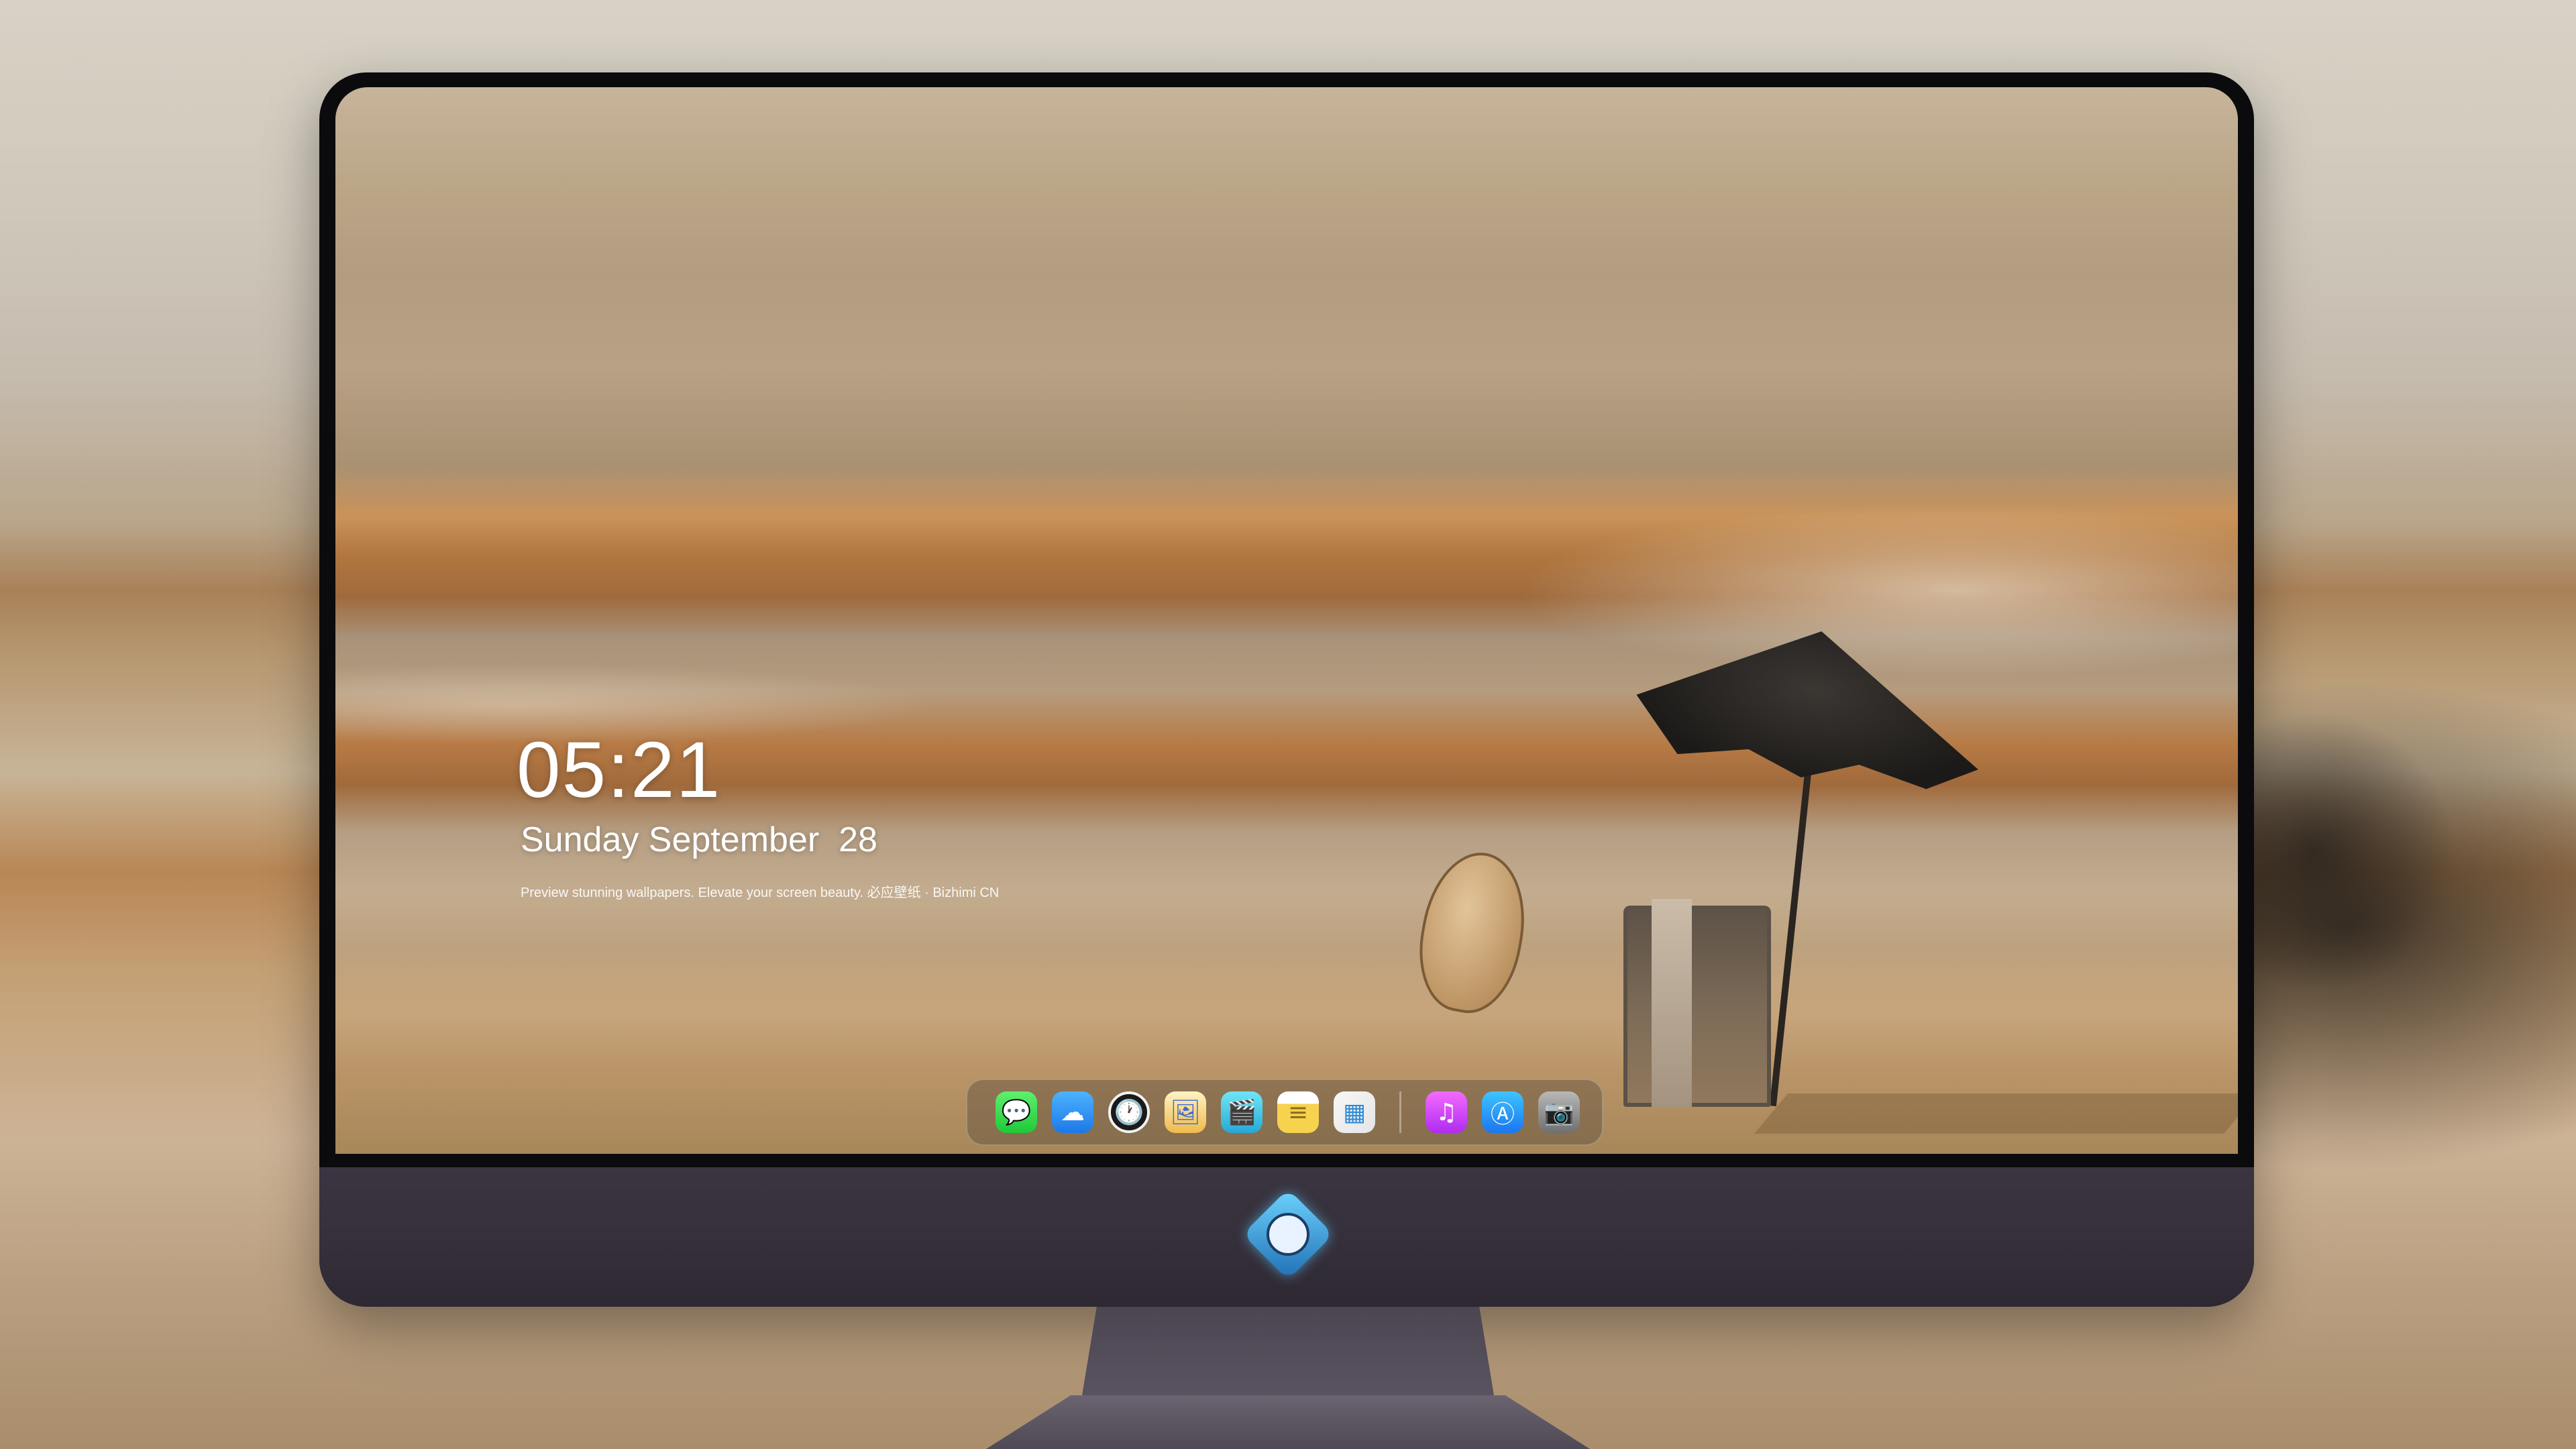 This screenshot has width=2576, height=1449. I want to click on dock: 💬 ☁ 🕐 🖼 🎬 ≡ ▦ ♫ Ⓐ 📷, so click(1284, 1112).